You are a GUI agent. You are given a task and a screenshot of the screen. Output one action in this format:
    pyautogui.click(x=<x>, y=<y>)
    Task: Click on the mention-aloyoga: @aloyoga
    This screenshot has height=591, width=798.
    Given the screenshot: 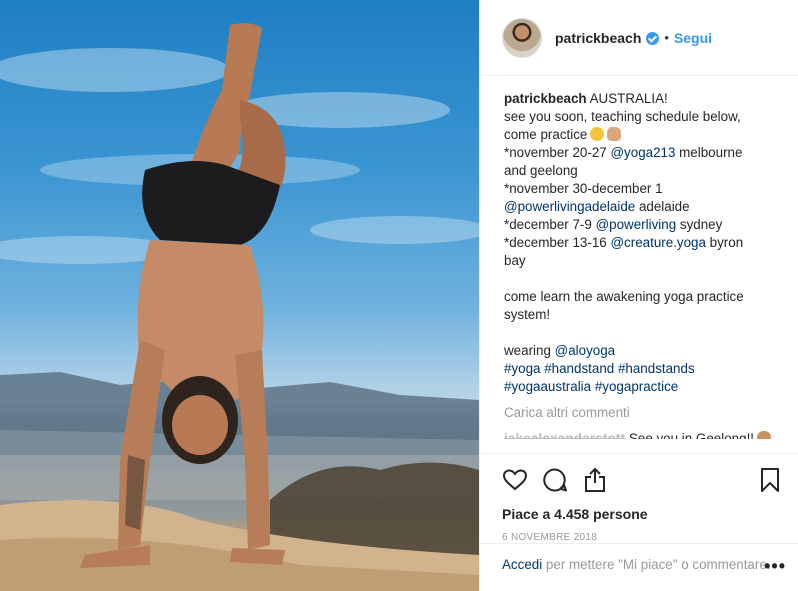 What is the action you would take?
    pyautogui.click(x=585, y=350)
    